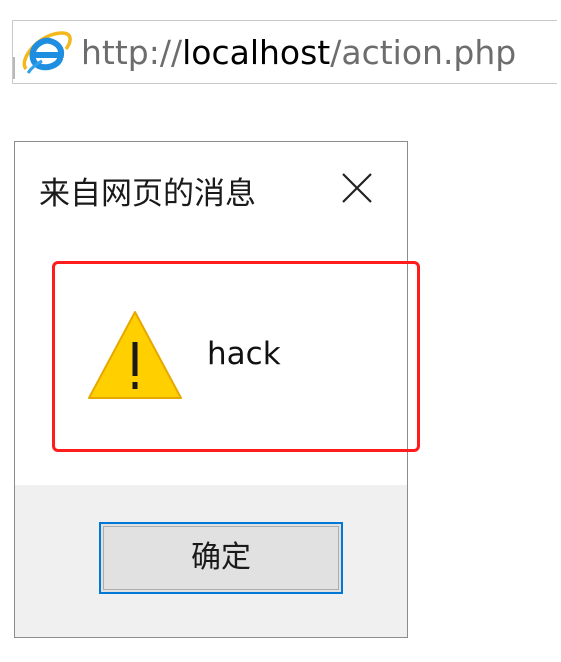  What do you see at coordinates (14, 68) in the screenshot?
I see `address-bar-edge` at bounding box center [14, 68].